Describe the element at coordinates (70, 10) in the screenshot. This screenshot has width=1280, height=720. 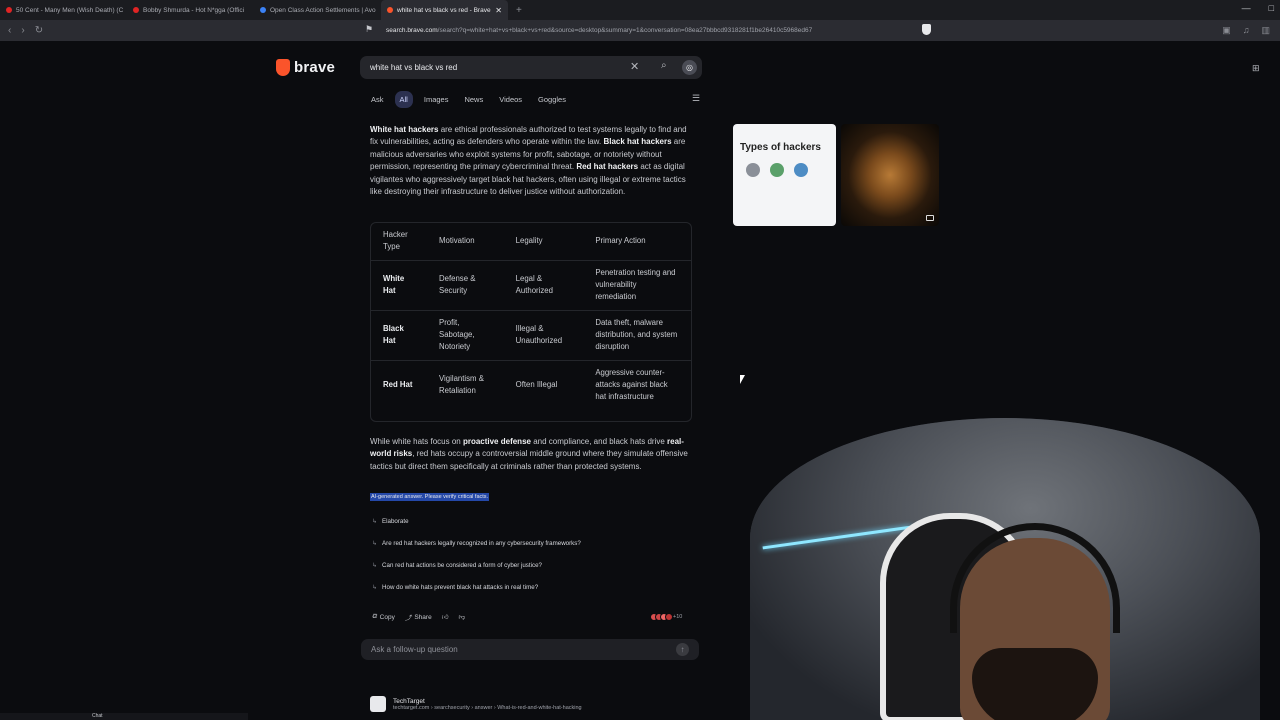
I see `tab-title: 50 Cent - Many Men (Wish Death) (C` at that location.